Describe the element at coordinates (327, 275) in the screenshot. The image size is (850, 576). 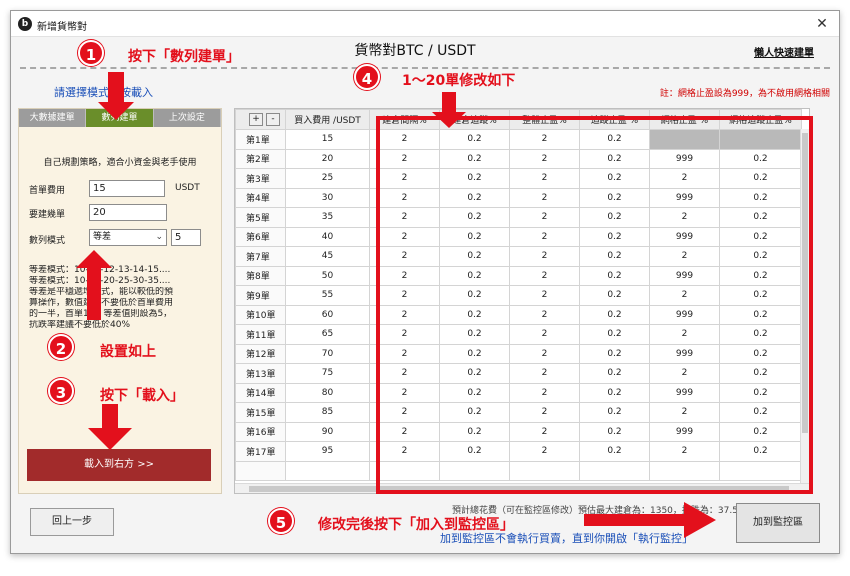
I see `table-cell: 50` at that location.